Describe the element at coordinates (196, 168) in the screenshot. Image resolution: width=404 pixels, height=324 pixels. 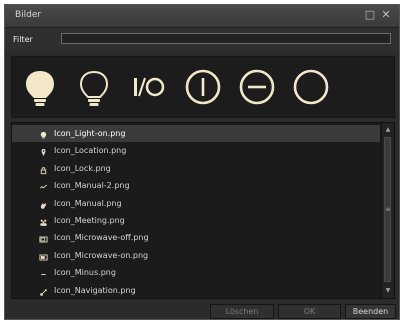
I see `list-item: Icon_Lock.png` at that location.